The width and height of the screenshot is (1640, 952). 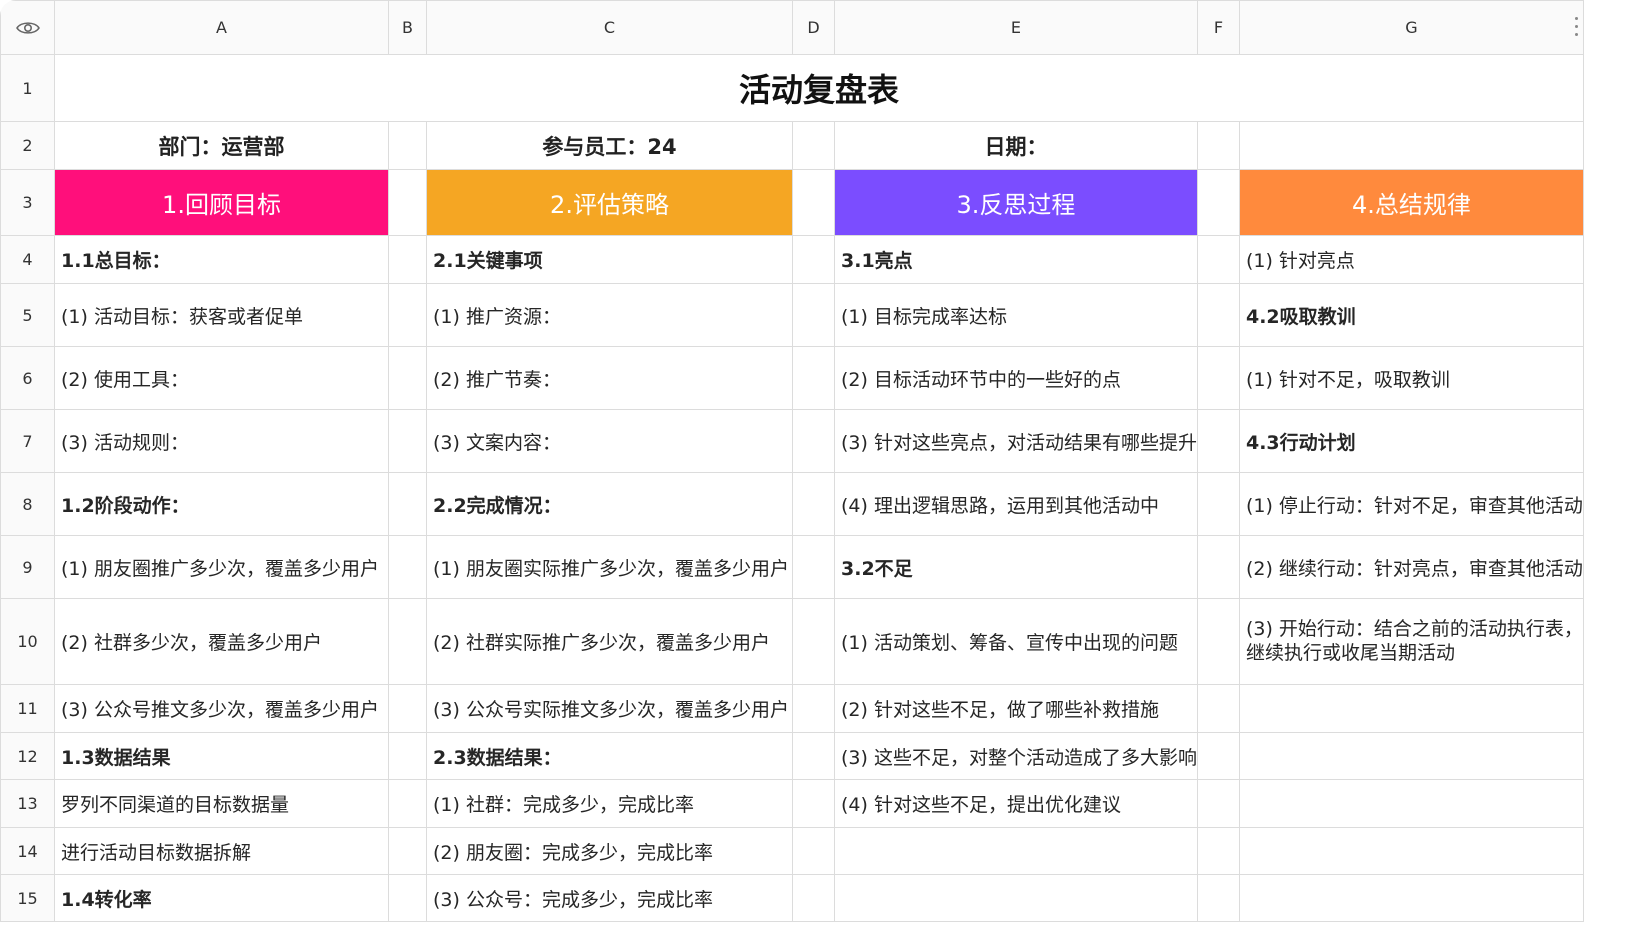 What do you see at coordinates (609, 27) in the screenshot?
I see `column-header-c: C` at bounding box center [609, 27].